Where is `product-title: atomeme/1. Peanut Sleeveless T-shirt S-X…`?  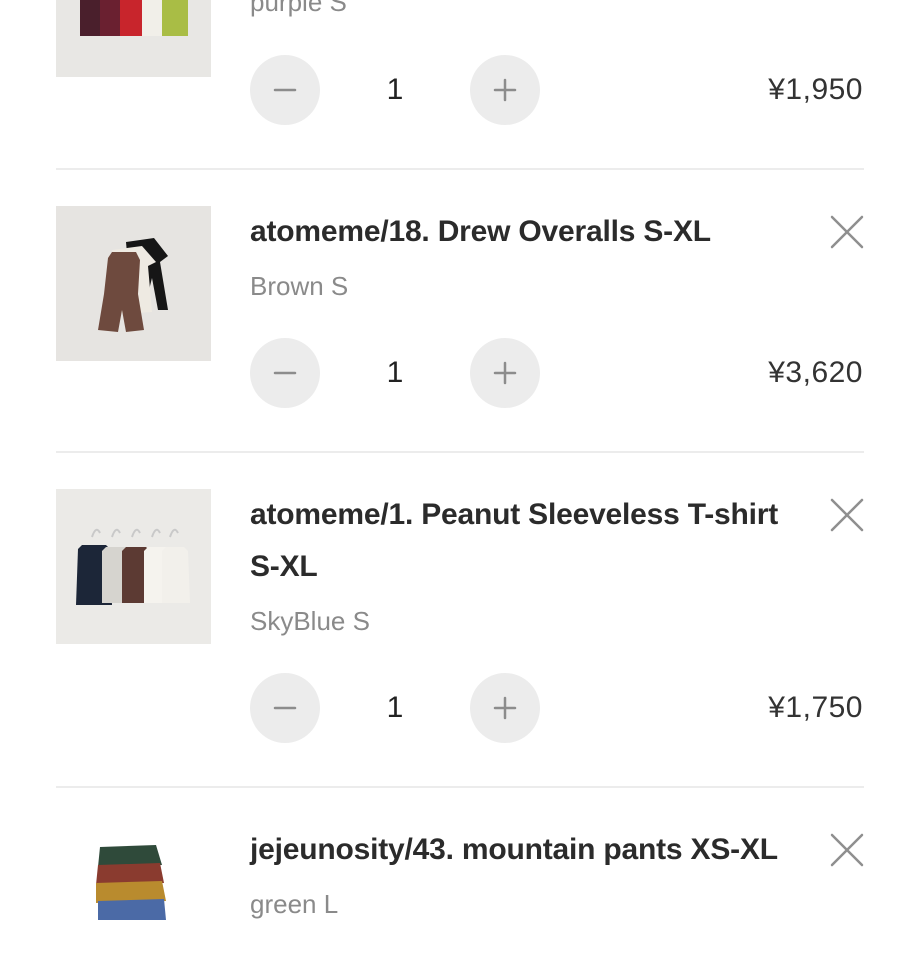 product-title: atomeme/1. Peanut Sleeveless T-shirt S-X… is located at coordinates (530, 541).